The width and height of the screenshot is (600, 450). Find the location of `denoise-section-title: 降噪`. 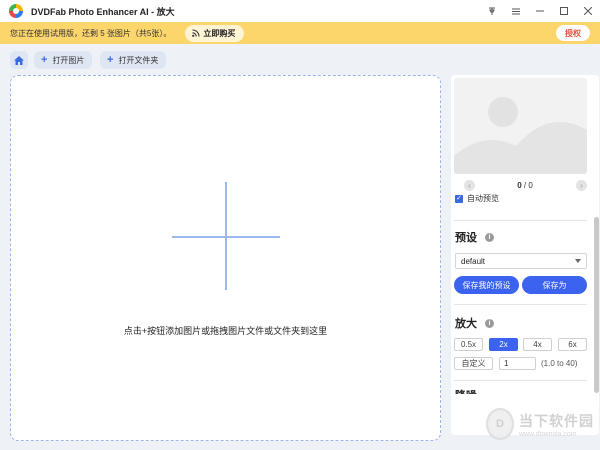

denoise-section-title: 降噪 is located at coordinates (466, 390).